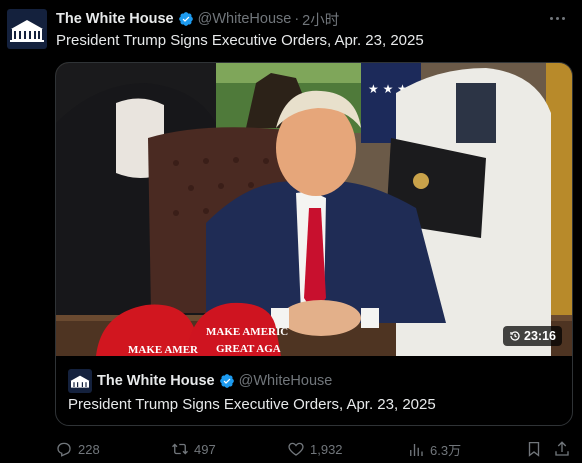 This screenshot has width=582, height=463. Describe the element at coordinates (163, 350) in the screenshot. I see `hat-text-1: MAKE AMER` at that location.